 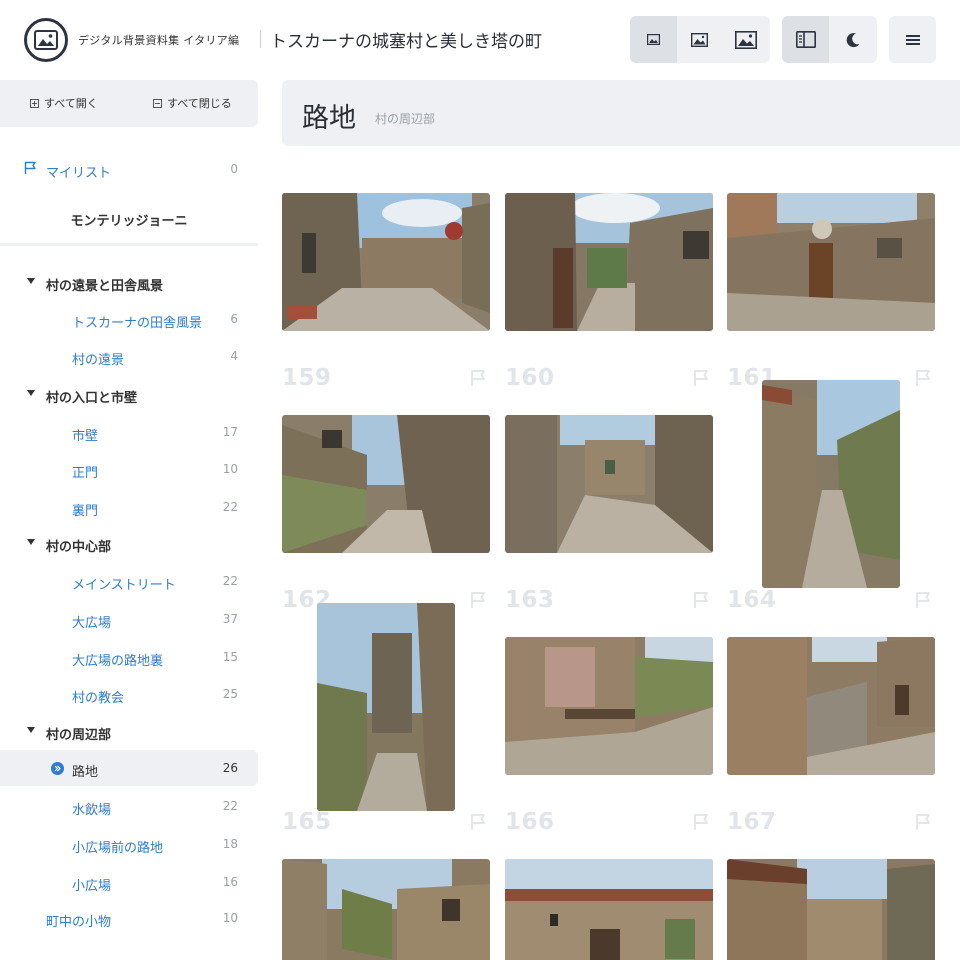 I want to click on selected-chevron-icon, so click(x=57, y=768).